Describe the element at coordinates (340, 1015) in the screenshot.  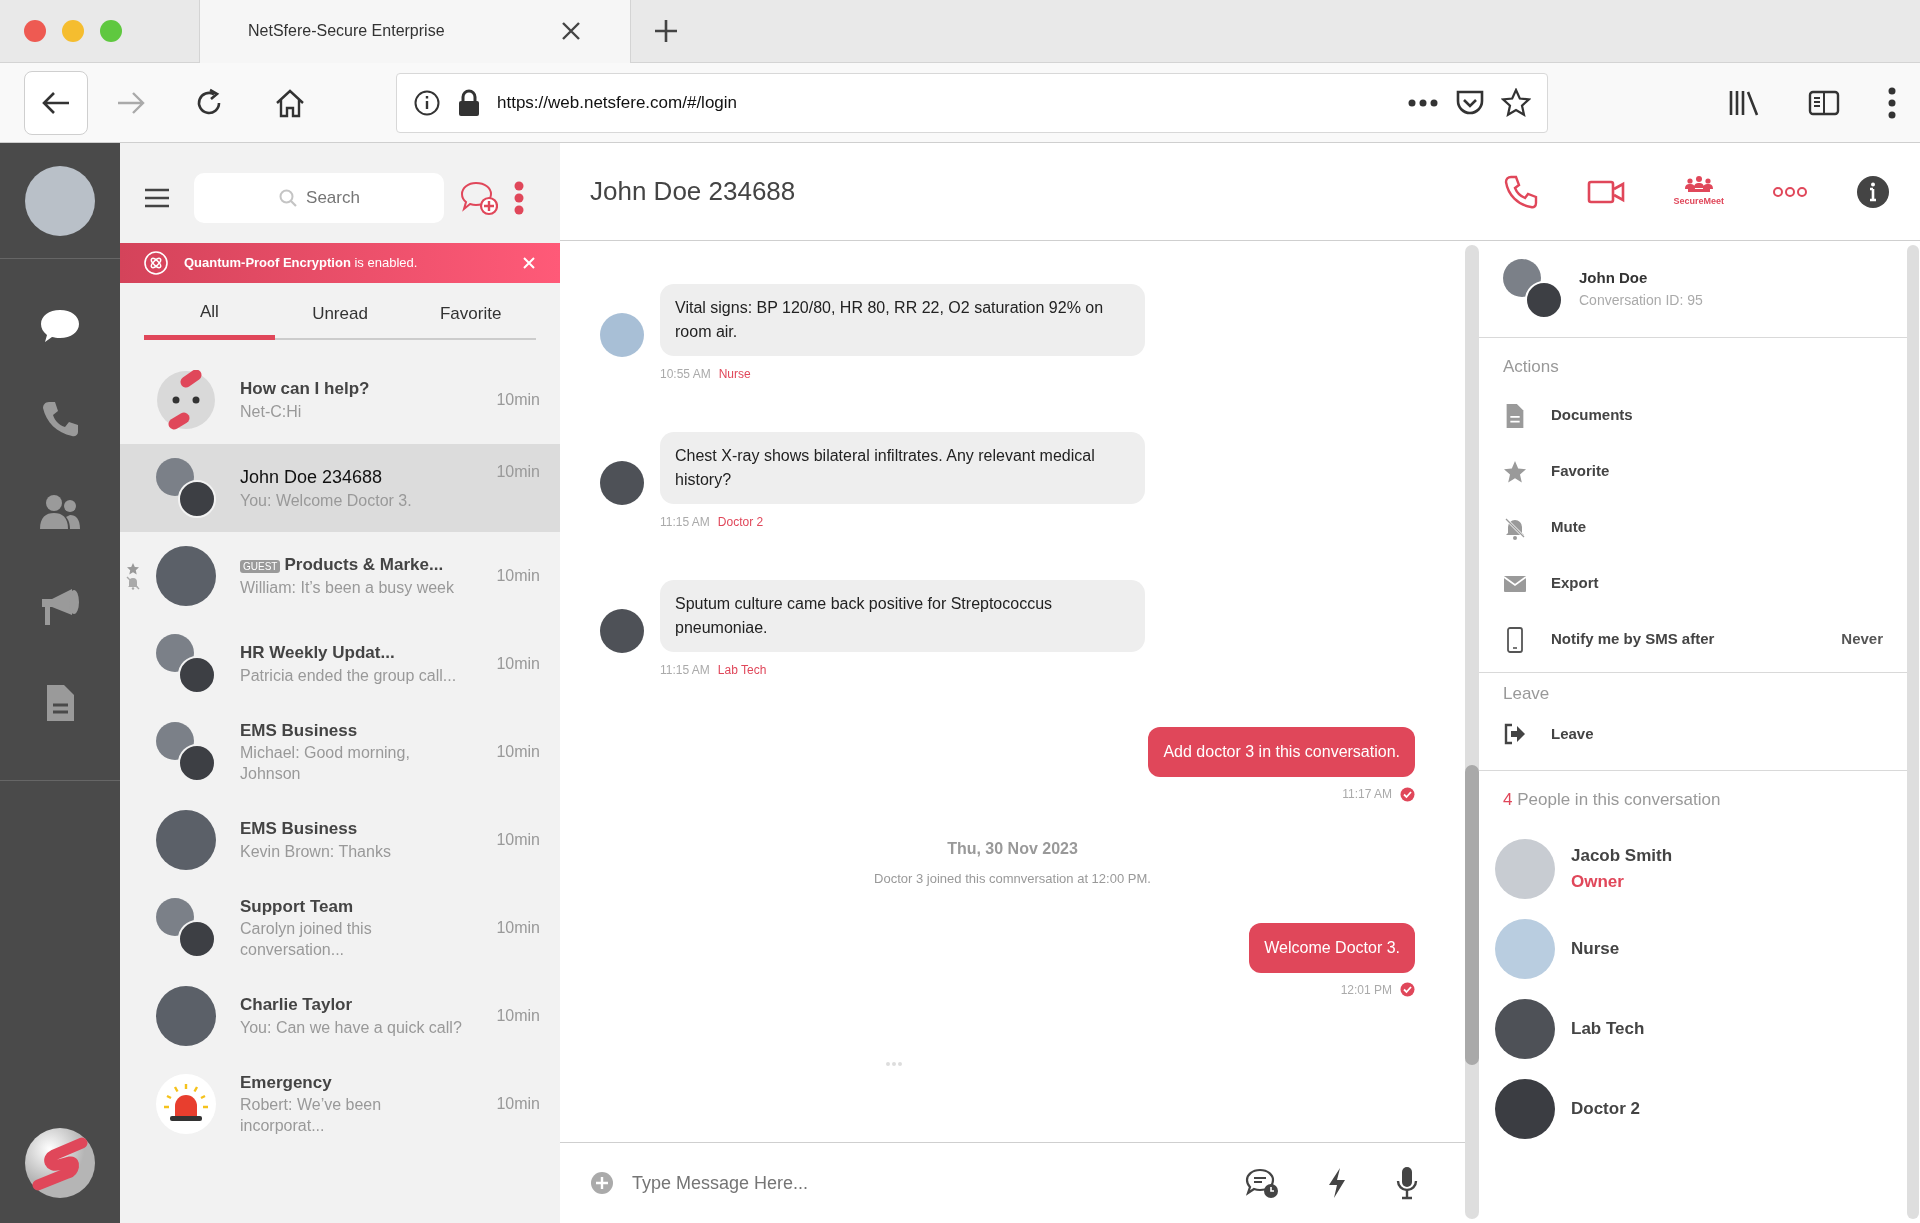
I see `conversation-item: Charlie Taylor You: Can we have a quick call? 10min` at that location.